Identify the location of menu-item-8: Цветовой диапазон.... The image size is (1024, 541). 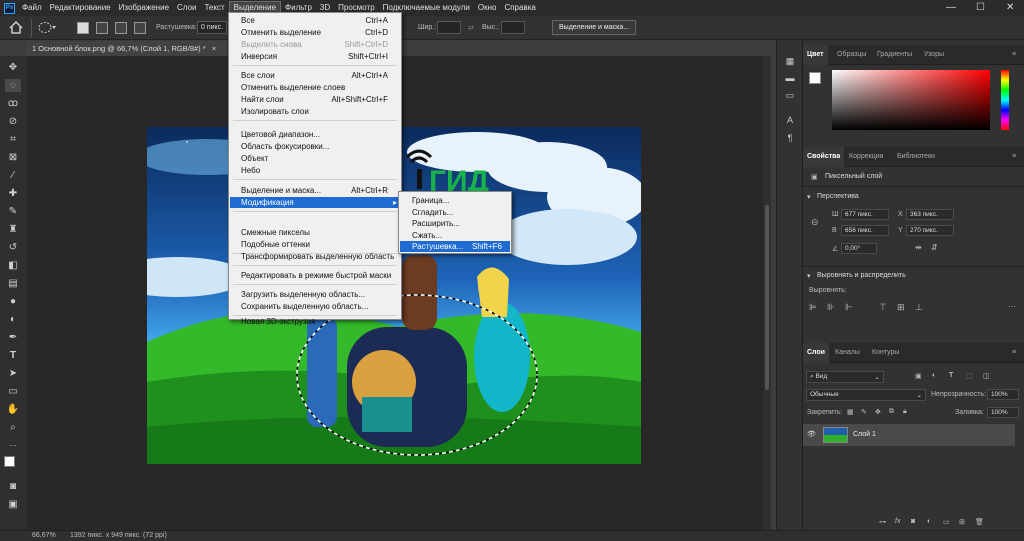
(315, 134).